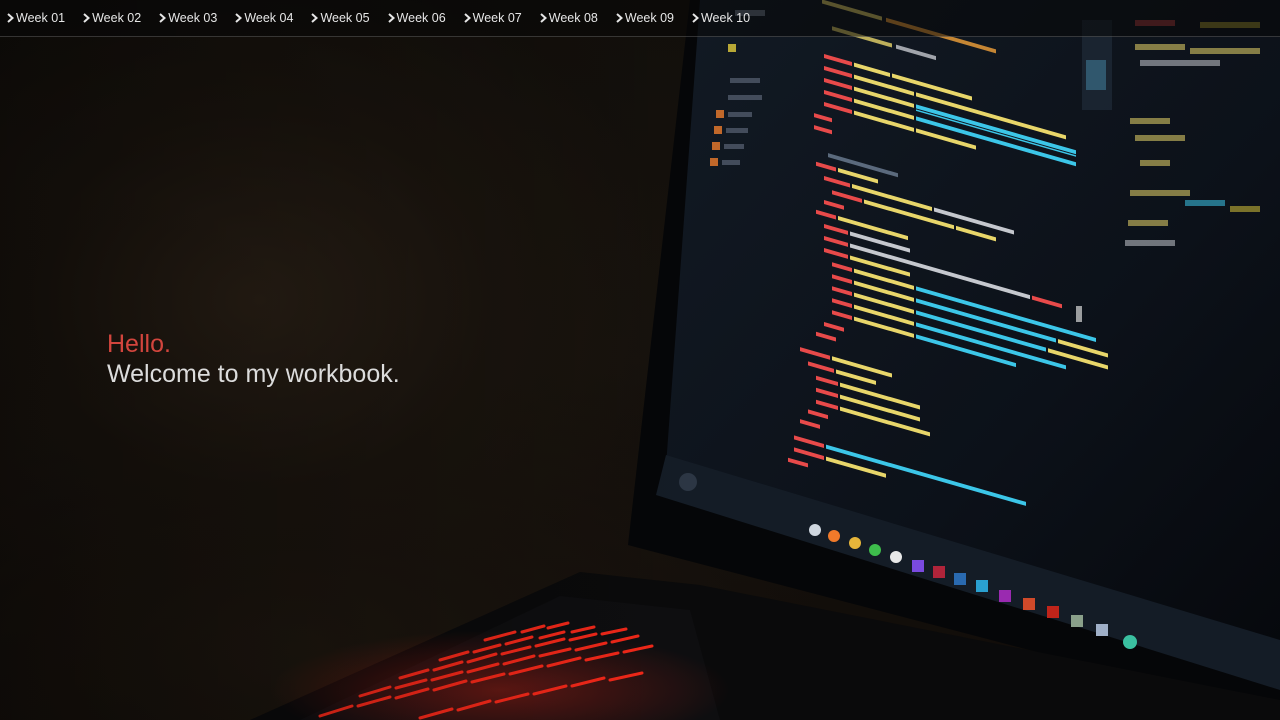 The height and width of the screenshot is (720, 1280). I want to click on nav-item-week-01: Week 01, so click(35, 18).